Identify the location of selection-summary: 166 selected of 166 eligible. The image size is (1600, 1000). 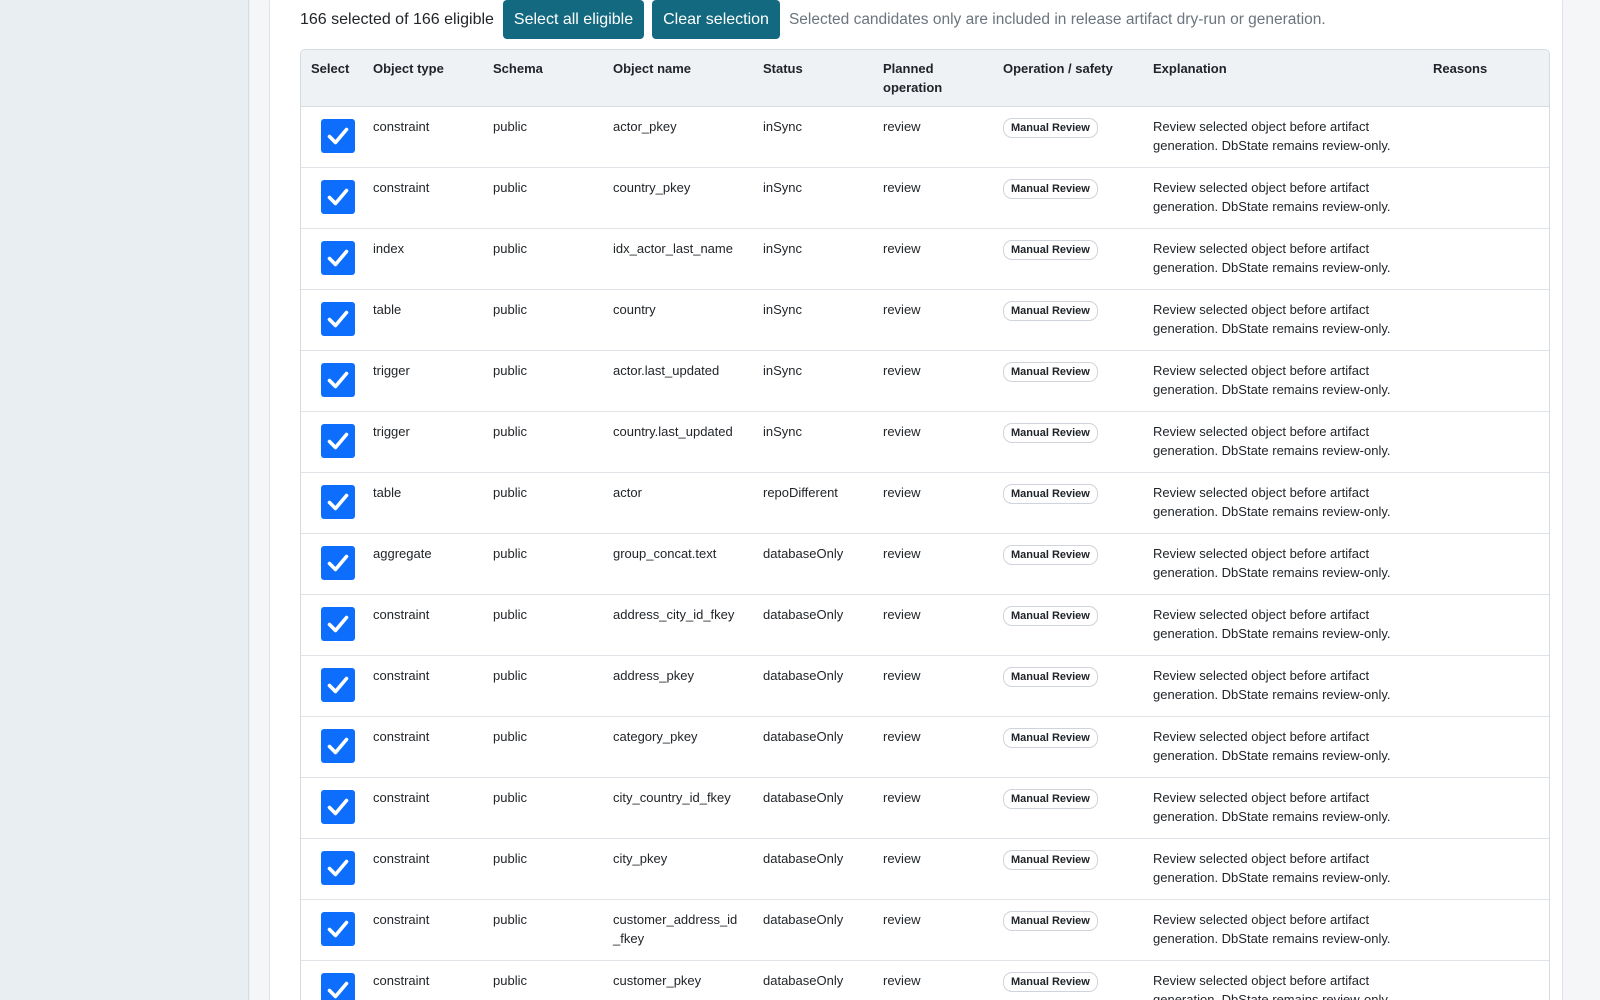
(397, 19).